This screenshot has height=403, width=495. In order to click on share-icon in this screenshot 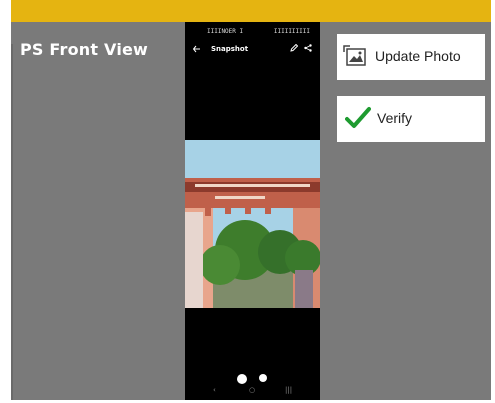, I will do `click(308, 49)`.